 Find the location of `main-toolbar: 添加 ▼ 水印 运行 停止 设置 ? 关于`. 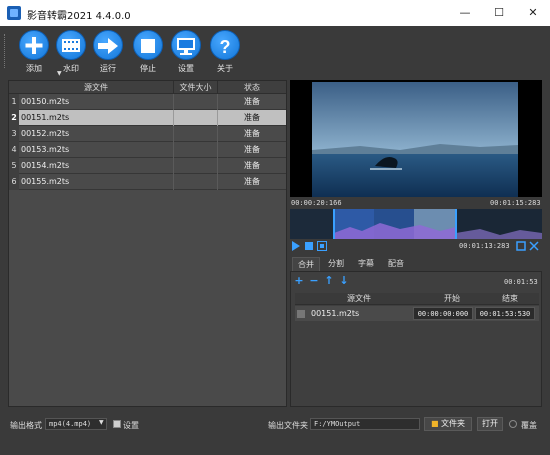

main-toolbar: 添加 ▼ 水印 运行 停止 设置 ? 关于 is located at coordinates (275, 51).